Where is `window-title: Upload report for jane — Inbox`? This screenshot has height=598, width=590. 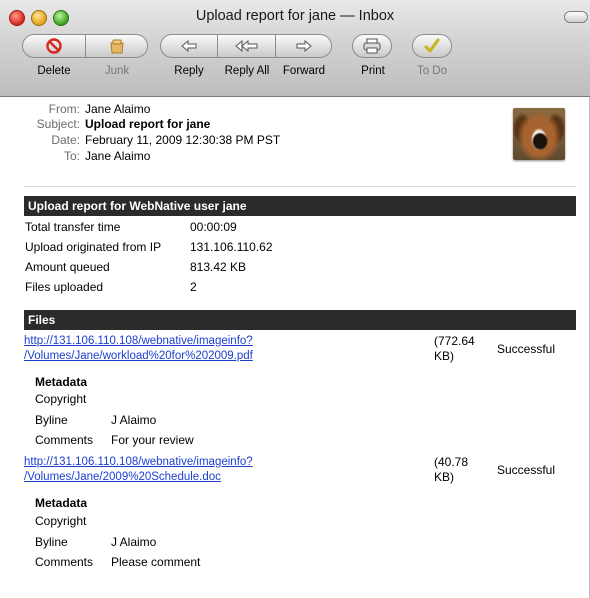 window-title: Upload report for jane — Inbox is located at coordinates (295, 16).